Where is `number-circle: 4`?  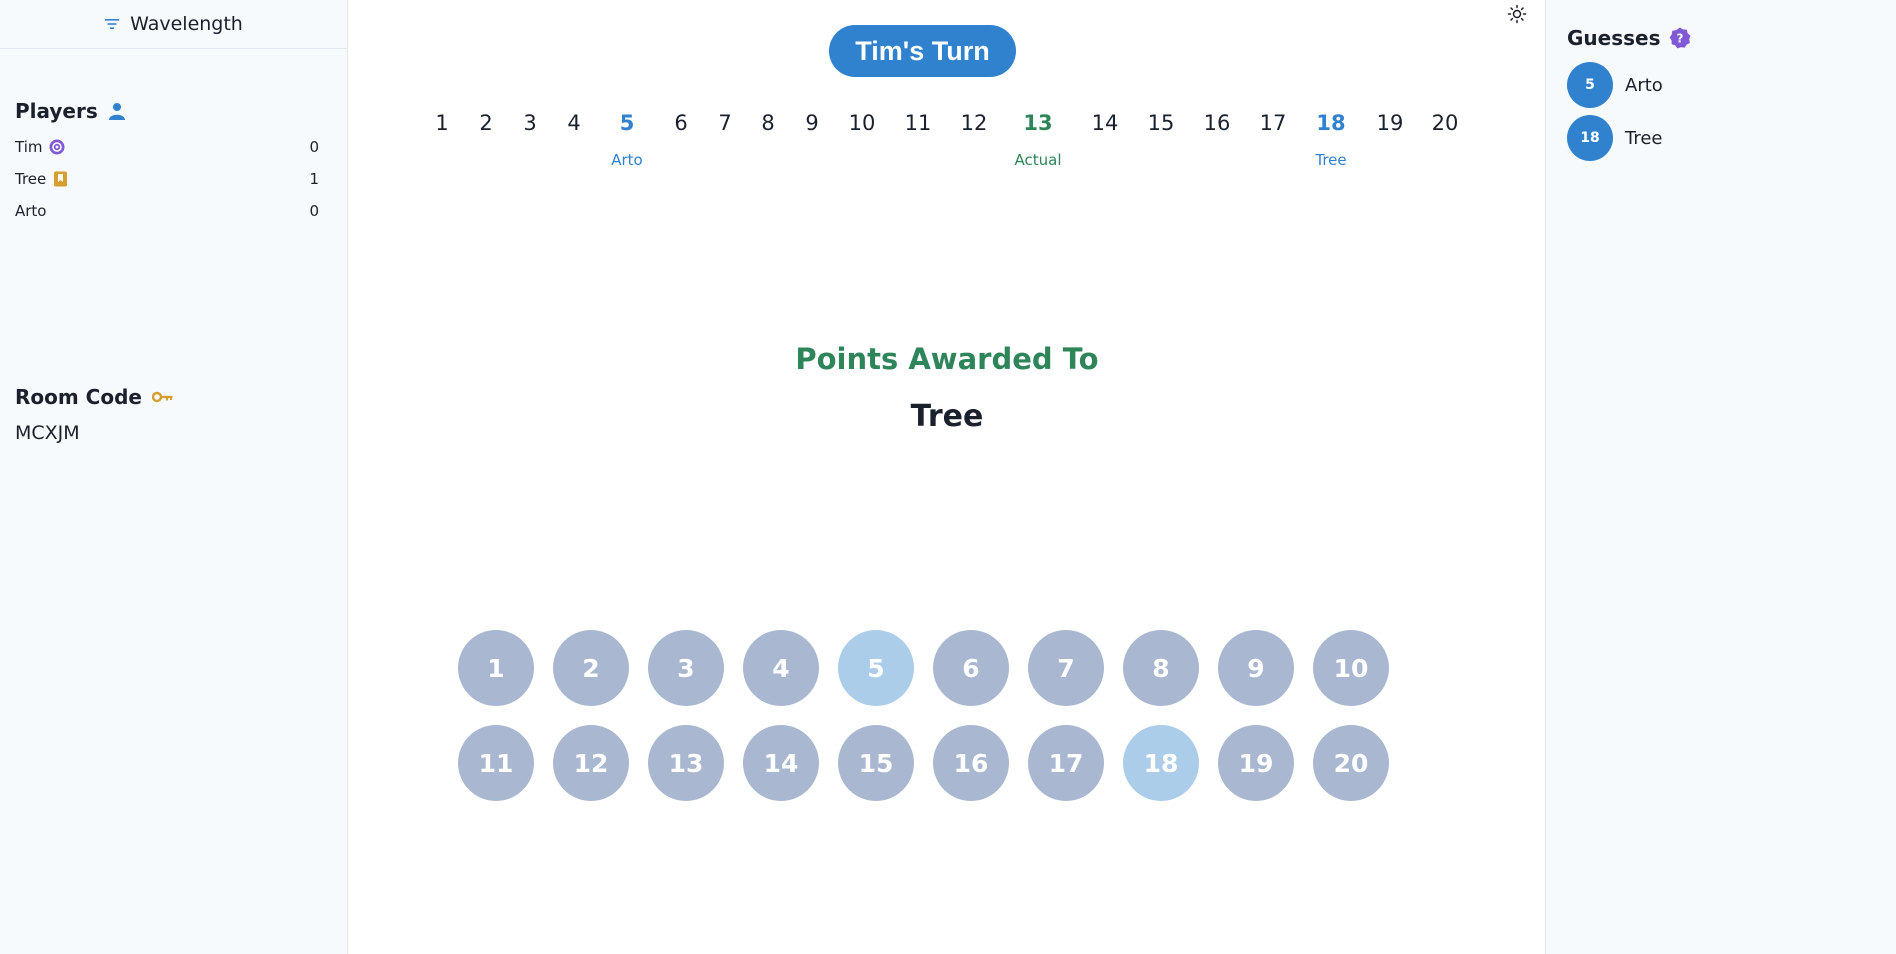 number-circle: 4 is located at coordinates (781, 668).